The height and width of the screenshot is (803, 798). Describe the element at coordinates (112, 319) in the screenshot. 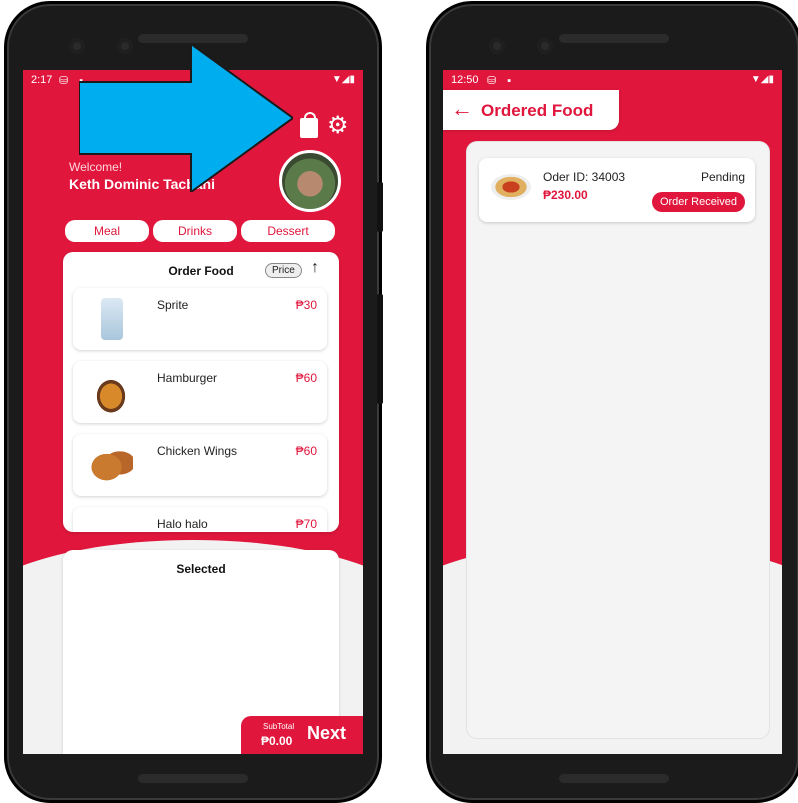

I see `sprite-image` at that location.